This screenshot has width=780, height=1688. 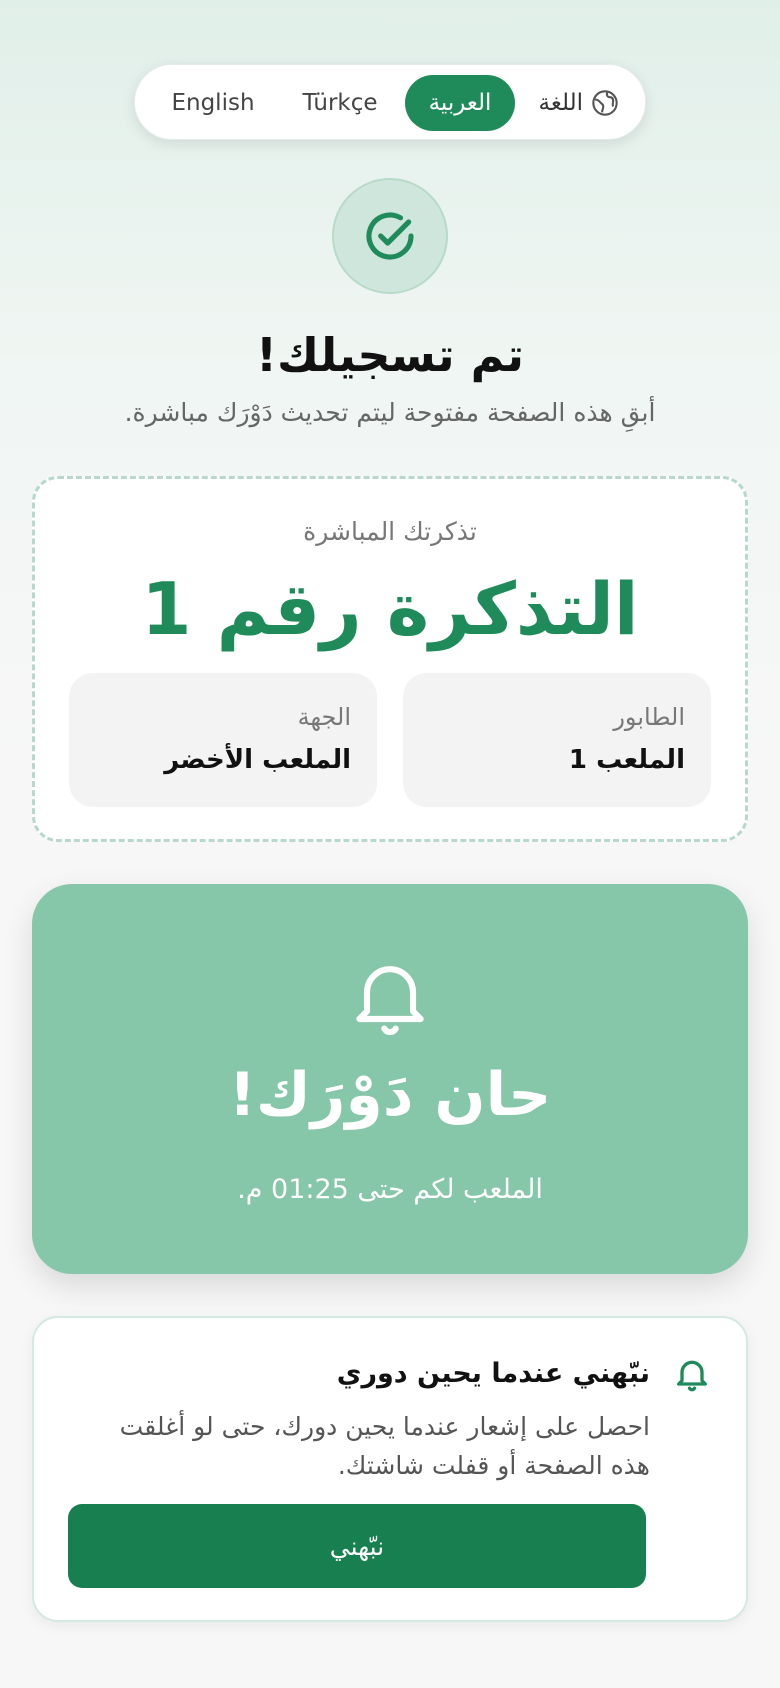 What do you see at coordinates (324, 717) in the screenshot?
I see `destination-label: الجهة` at bounding box center [324, 717].